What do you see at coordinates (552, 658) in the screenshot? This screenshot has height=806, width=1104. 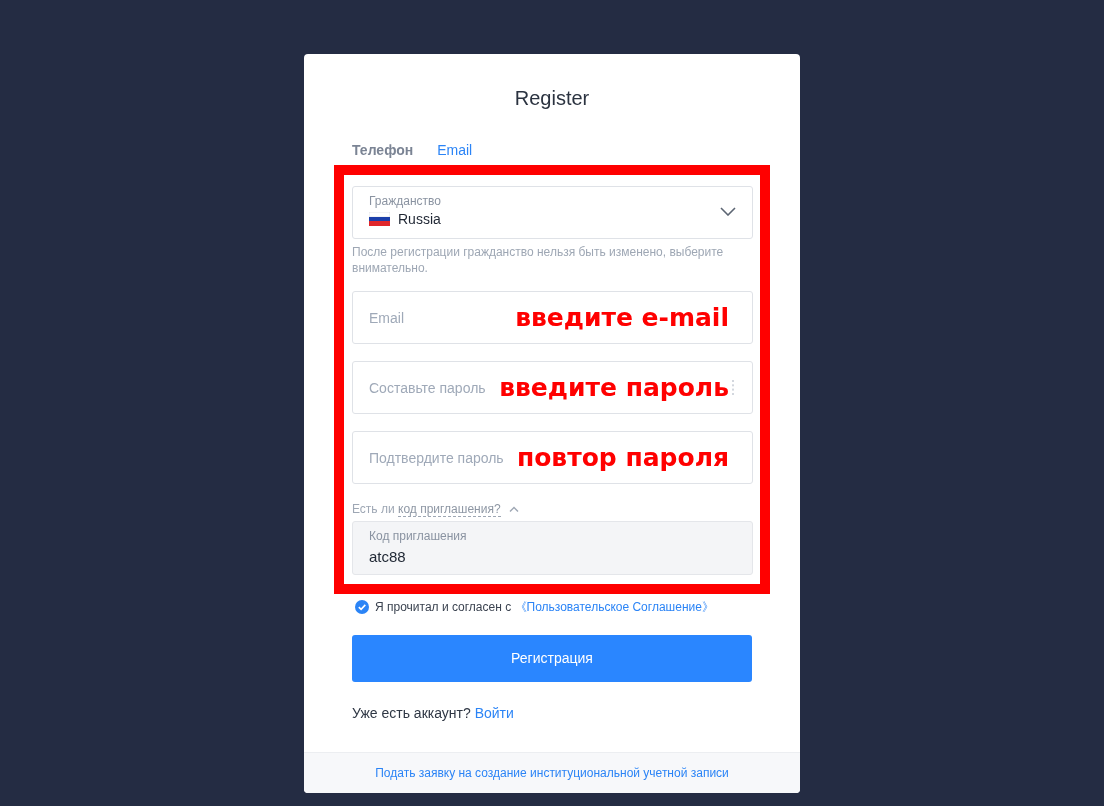 I see `register-button: Регистрация` at bounding box center [552, 658].